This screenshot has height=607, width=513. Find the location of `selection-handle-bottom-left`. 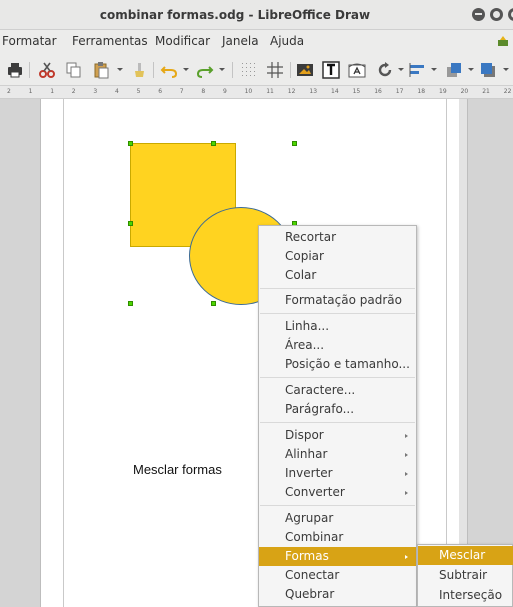

selection-handle-bottom-left is located at coordinates (130, 303).